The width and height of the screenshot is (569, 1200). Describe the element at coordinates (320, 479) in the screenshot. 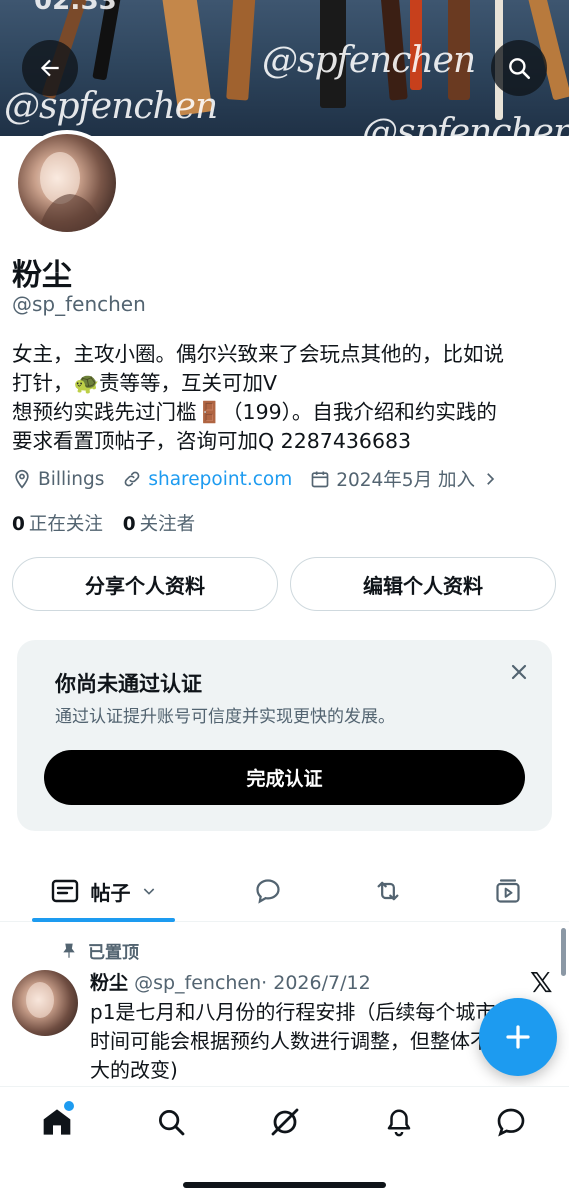

I see `calendar-icon` at that location.